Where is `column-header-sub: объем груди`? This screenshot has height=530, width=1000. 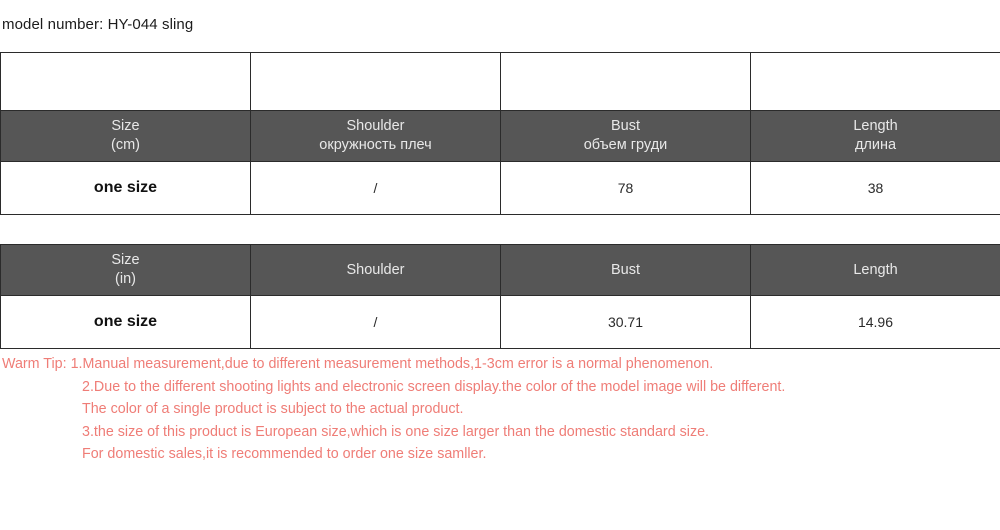 column-header-sub: объем груди is located at coordinates (625, 145).